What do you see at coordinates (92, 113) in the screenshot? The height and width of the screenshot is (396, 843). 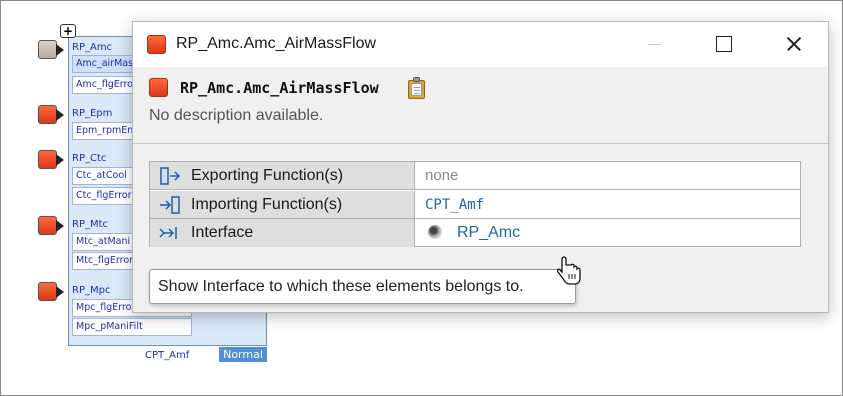 I see `port-label: RP_Epm` at bounding box center [92, 113].